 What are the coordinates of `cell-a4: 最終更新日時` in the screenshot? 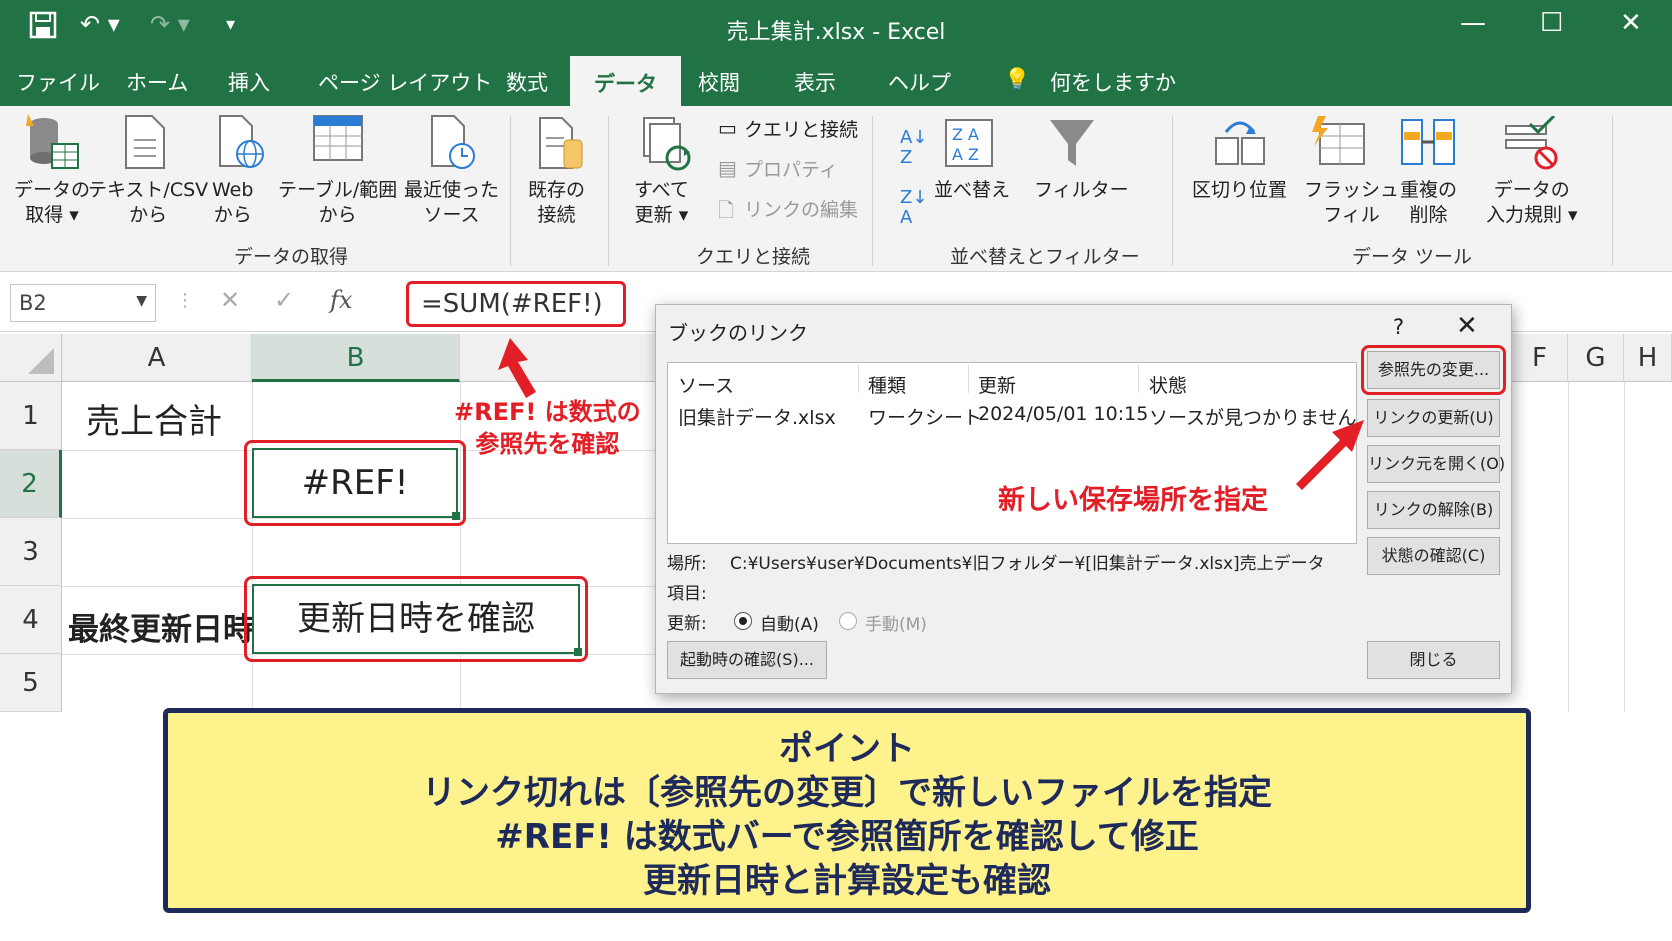 It's located at (161, 626).